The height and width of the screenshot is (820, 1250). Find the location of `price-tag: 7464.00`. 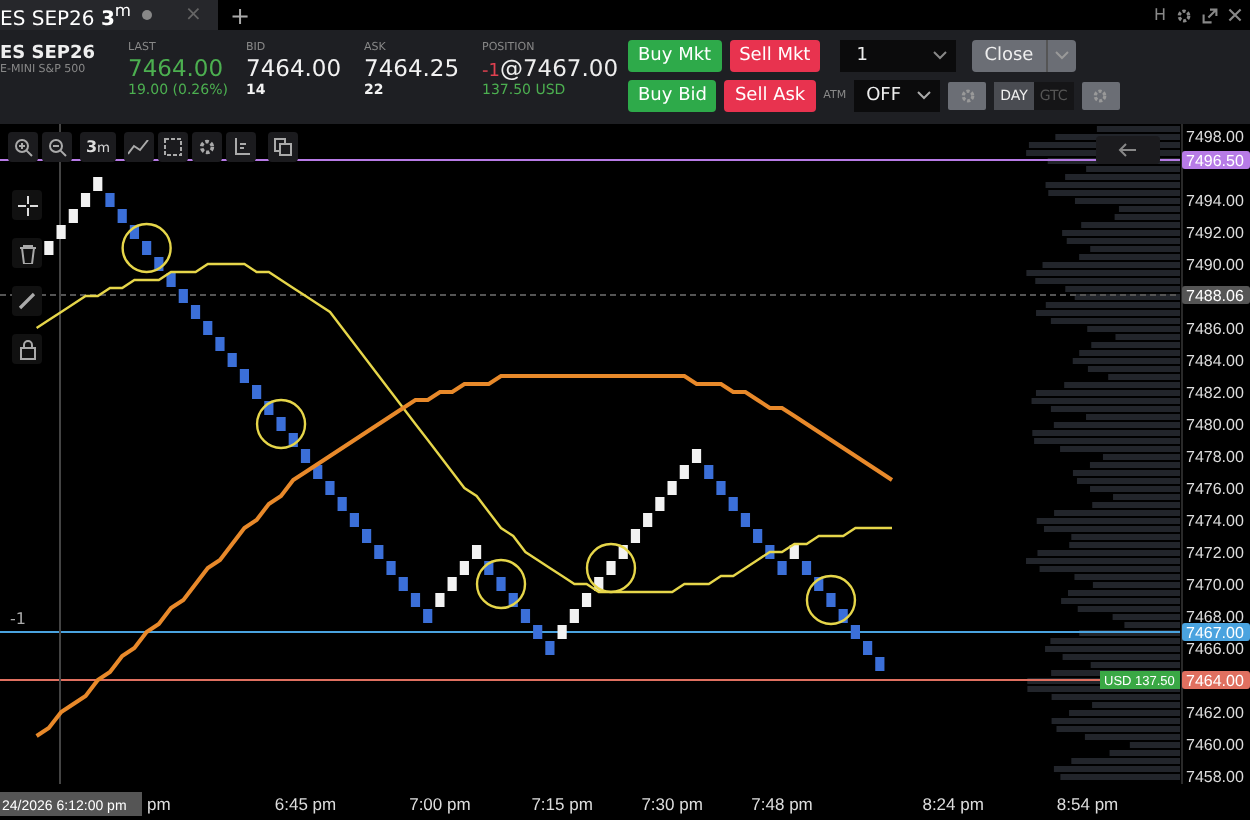

price-tag: 7464.00 is located at coordinates (1216, 680).